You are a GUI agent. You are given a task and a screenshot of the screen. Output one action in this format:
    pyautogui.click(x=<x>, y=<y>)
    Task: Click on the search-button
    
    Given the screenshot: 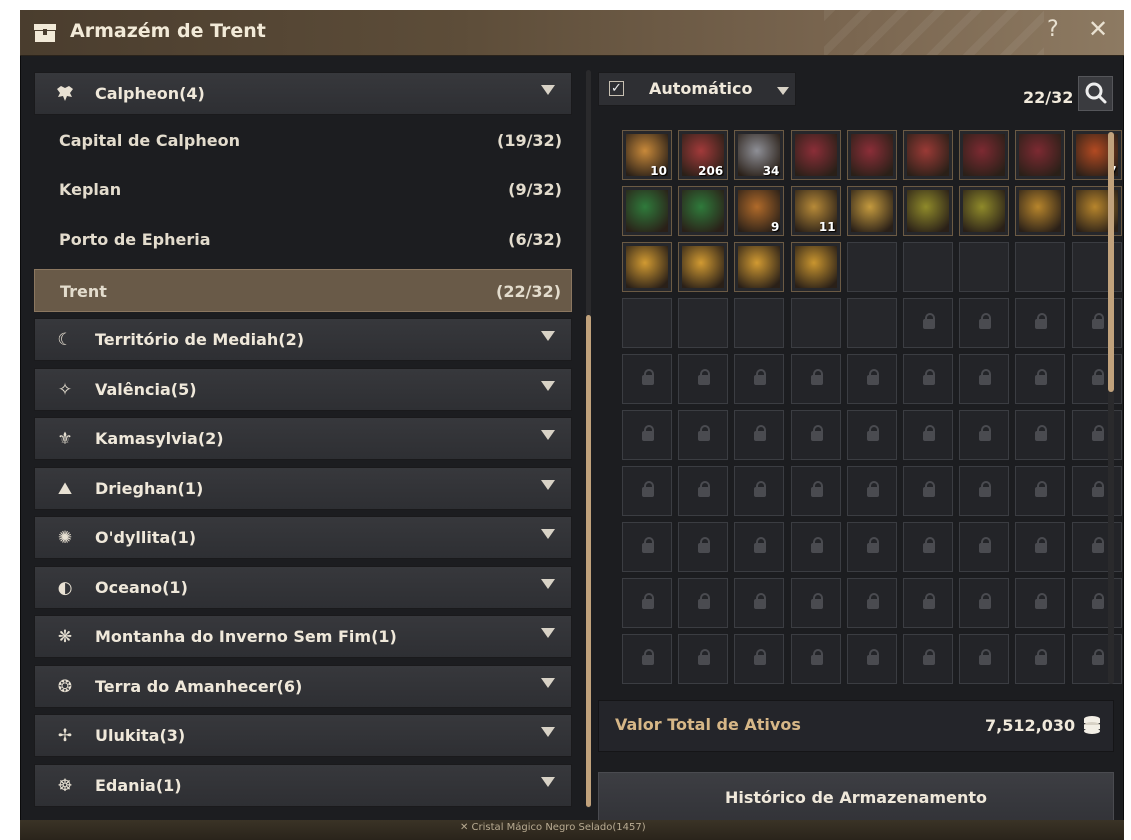 What is the action you would take?
    pyautogui.click(x=1095, y=93)
    